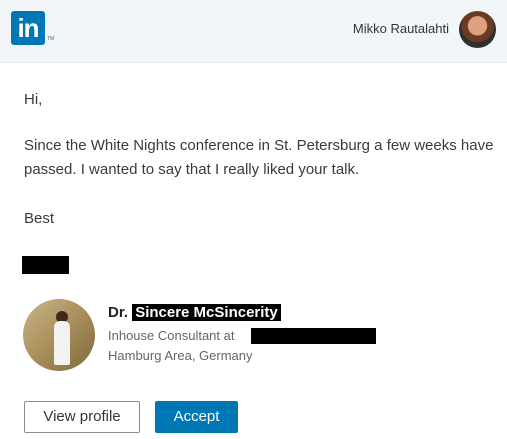 This screenshot has width=507, height=439. I want to click on logo-text: in, so click(28, 28).